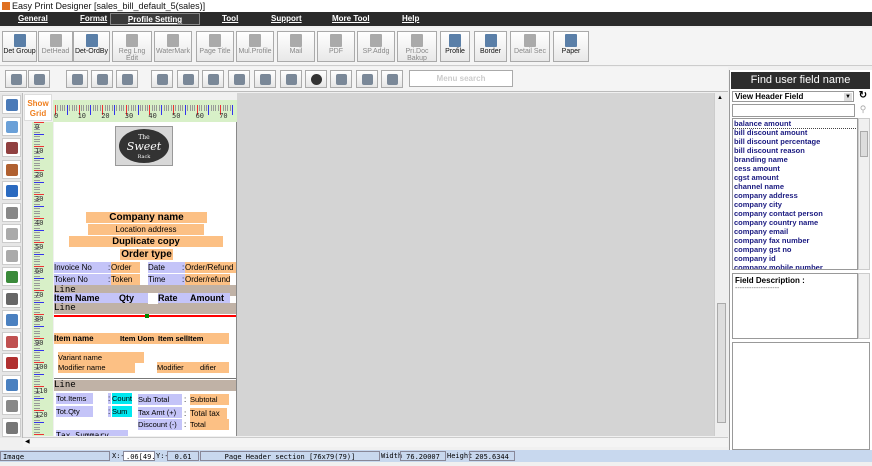 This screenshot has height=466, width=872. Describe the element at coordinates (11, 147) in the screenshot. I see `pen-tool` at that location.